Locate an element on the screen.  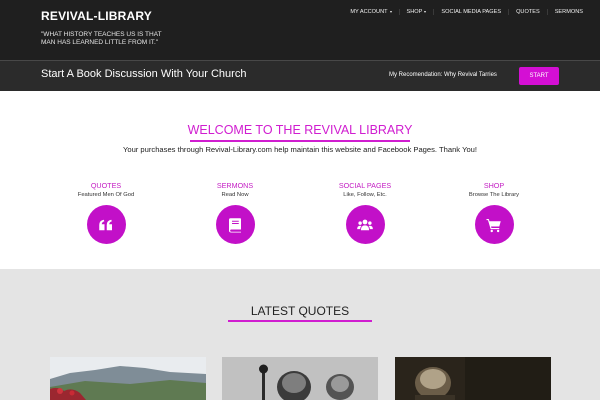
nav-social-media-pages: SOCIAL MEDIA PAGES is located at coordinates (470, 12).